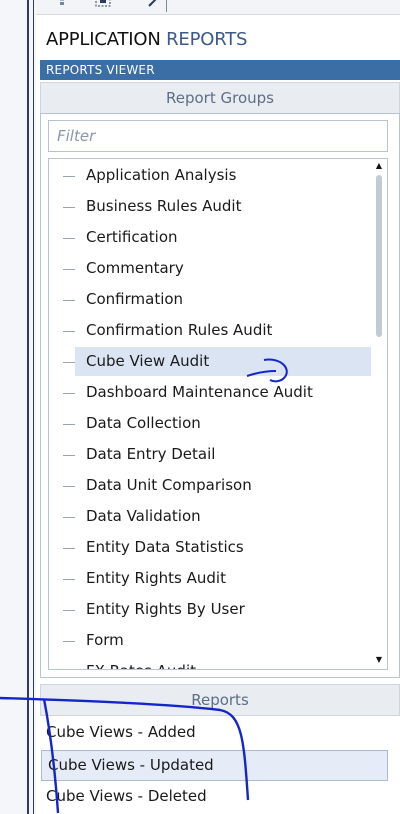 This screenshot has width=400, height=814. I want to click on page-title: APPLICATION REPORTS, so click(146, 39).